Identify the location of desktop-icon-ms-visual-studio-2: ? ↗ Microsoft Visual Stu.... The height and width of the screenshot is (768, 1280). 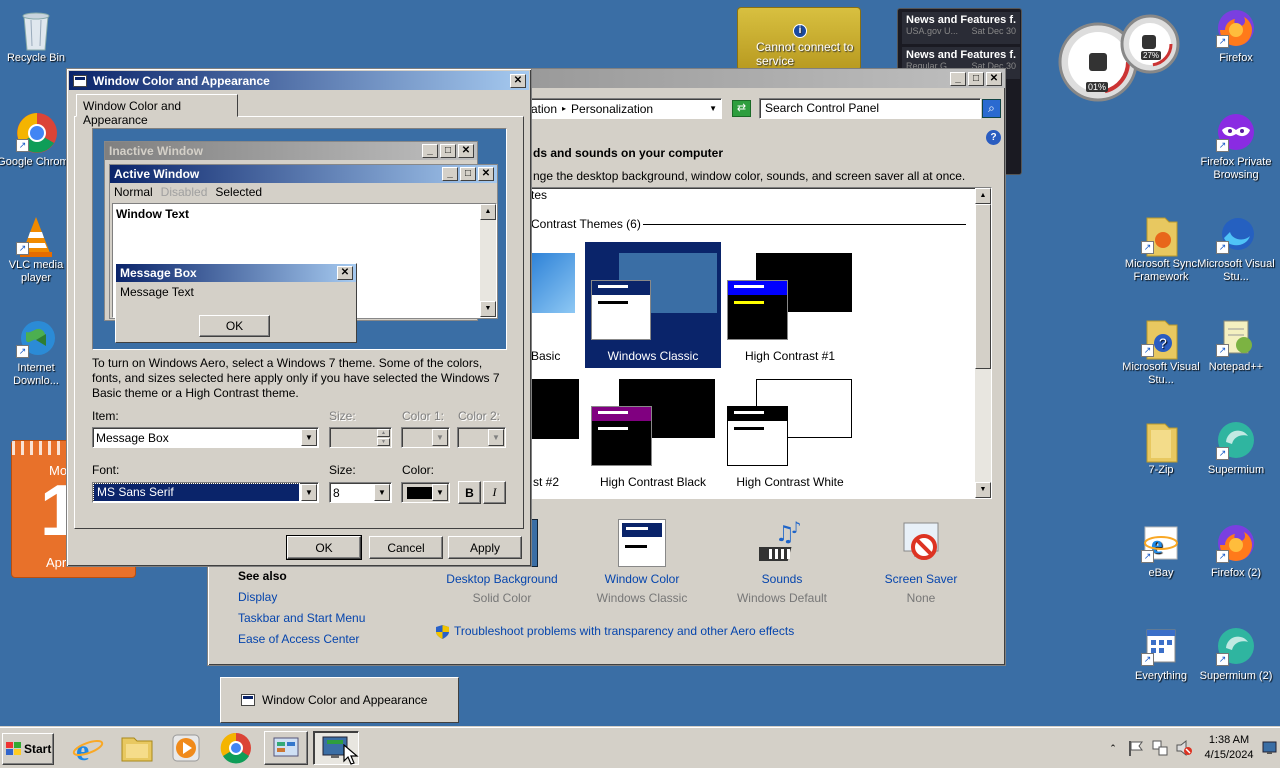
(1161, 352).